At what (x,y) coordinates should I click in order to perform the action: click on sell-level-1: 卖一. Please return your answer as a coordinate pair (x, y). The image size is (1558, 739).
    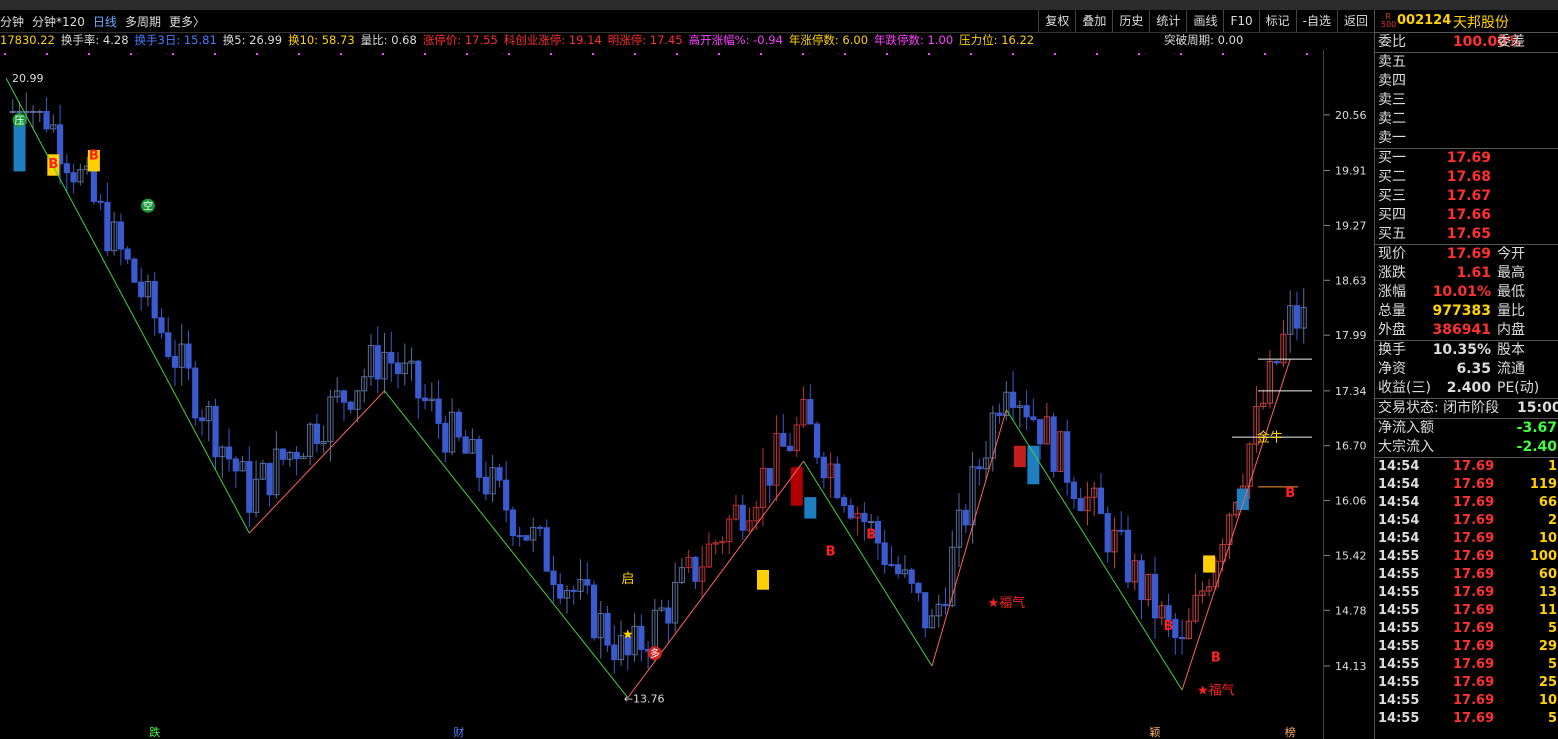
    Looking at the image, I should click on (1466, 138).